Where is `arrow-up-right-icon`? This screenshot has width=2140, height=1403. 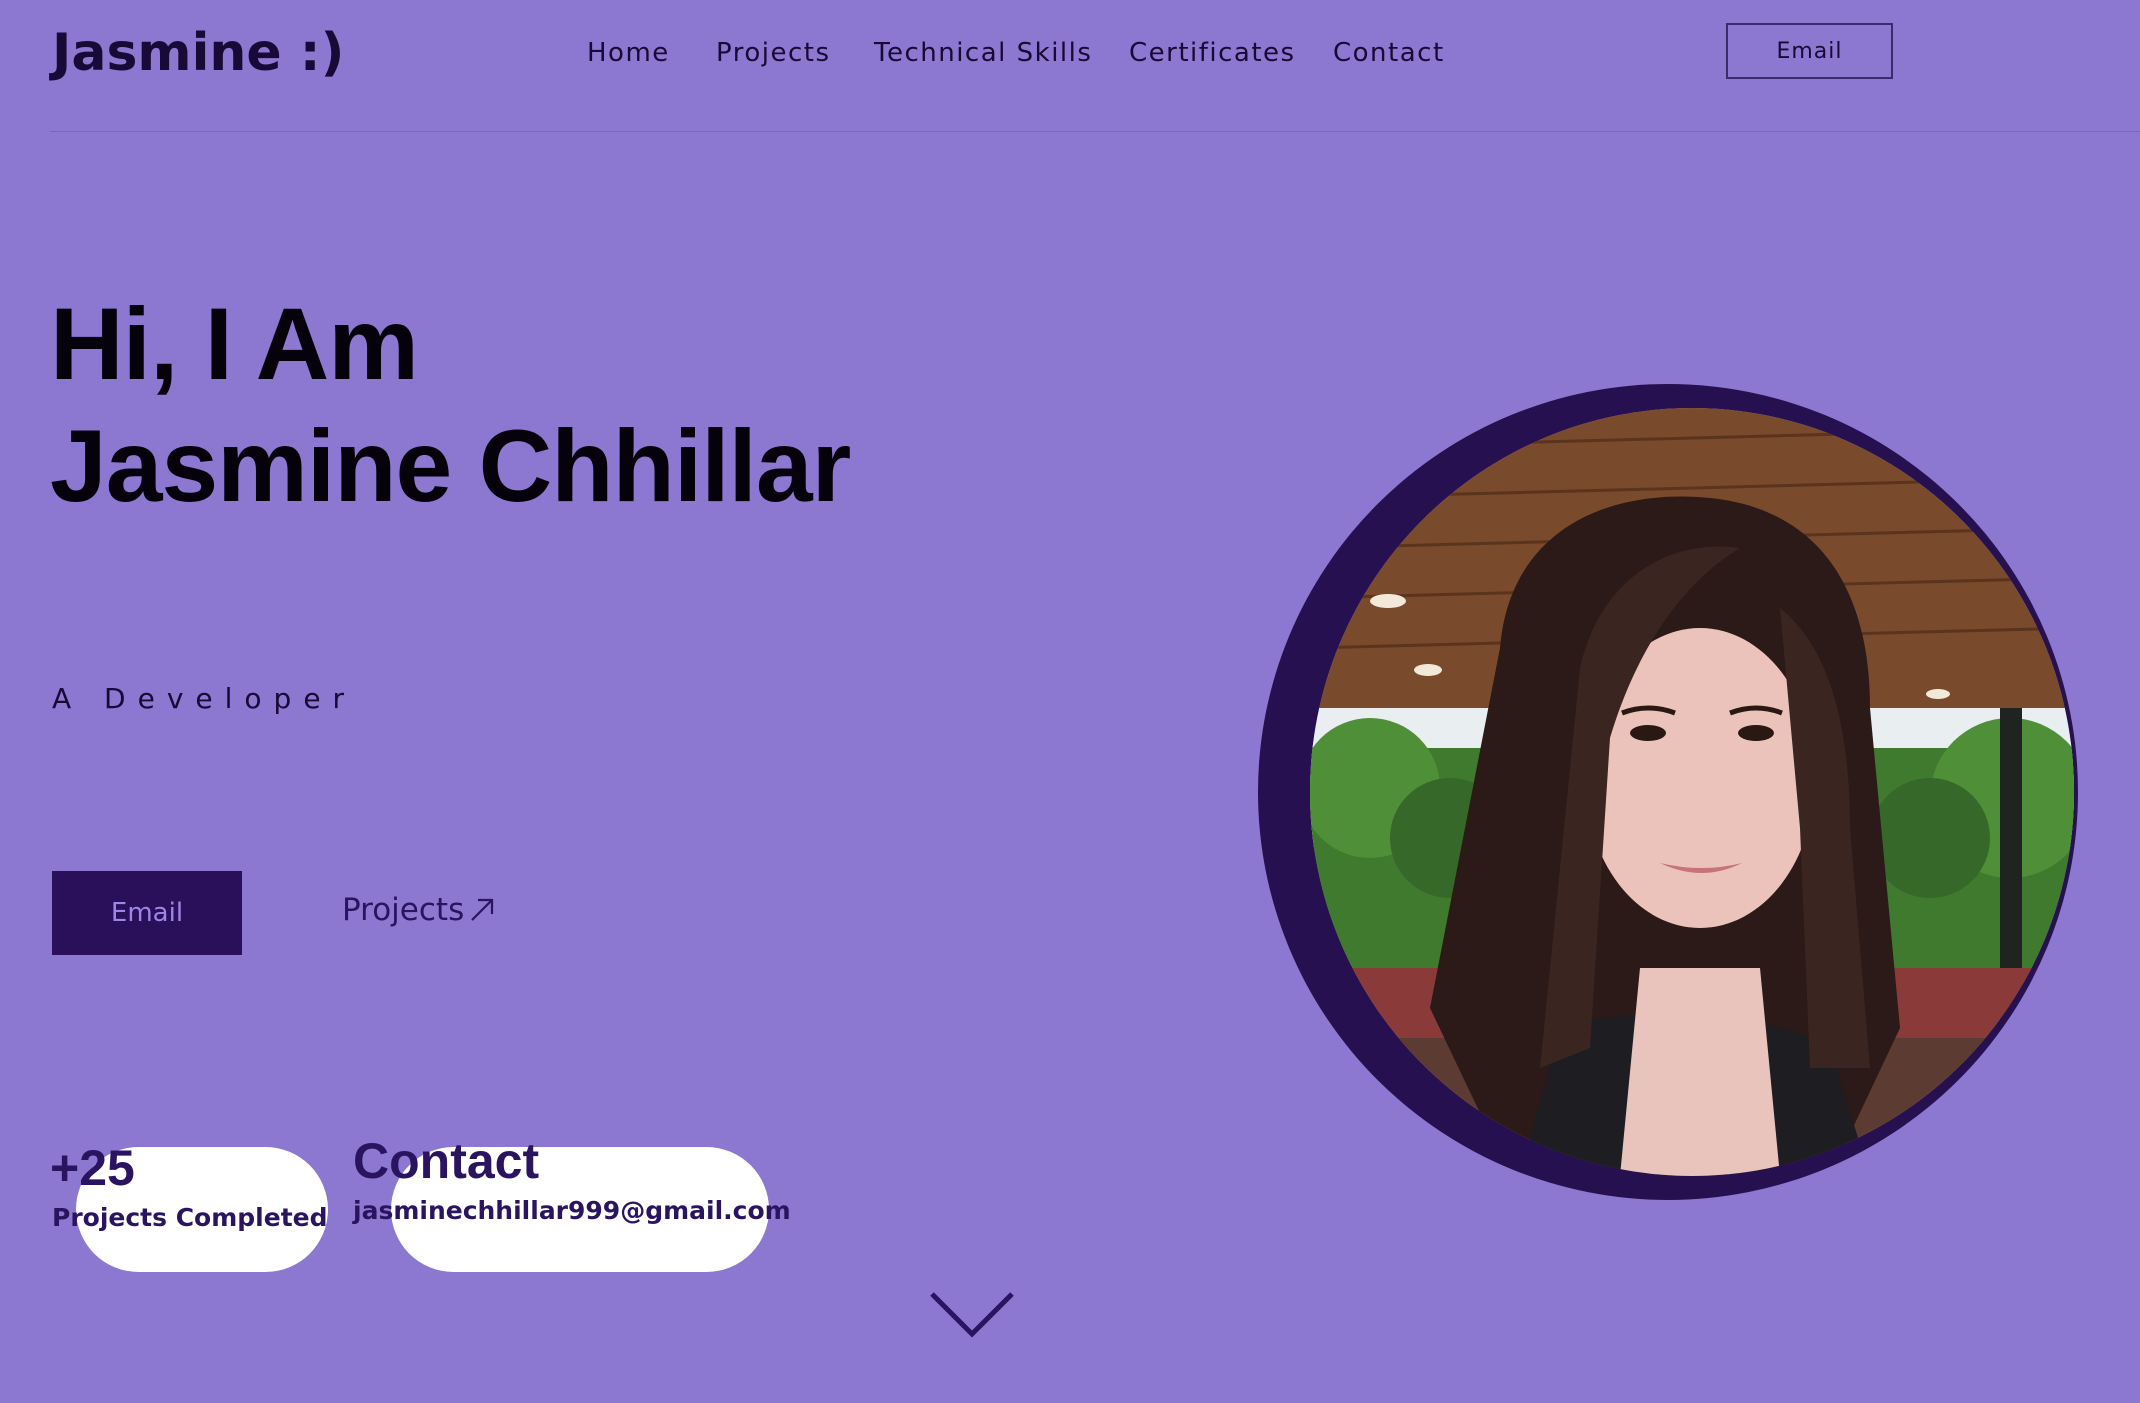 arrow-up-right-icon is located at coordinates (482, 910).